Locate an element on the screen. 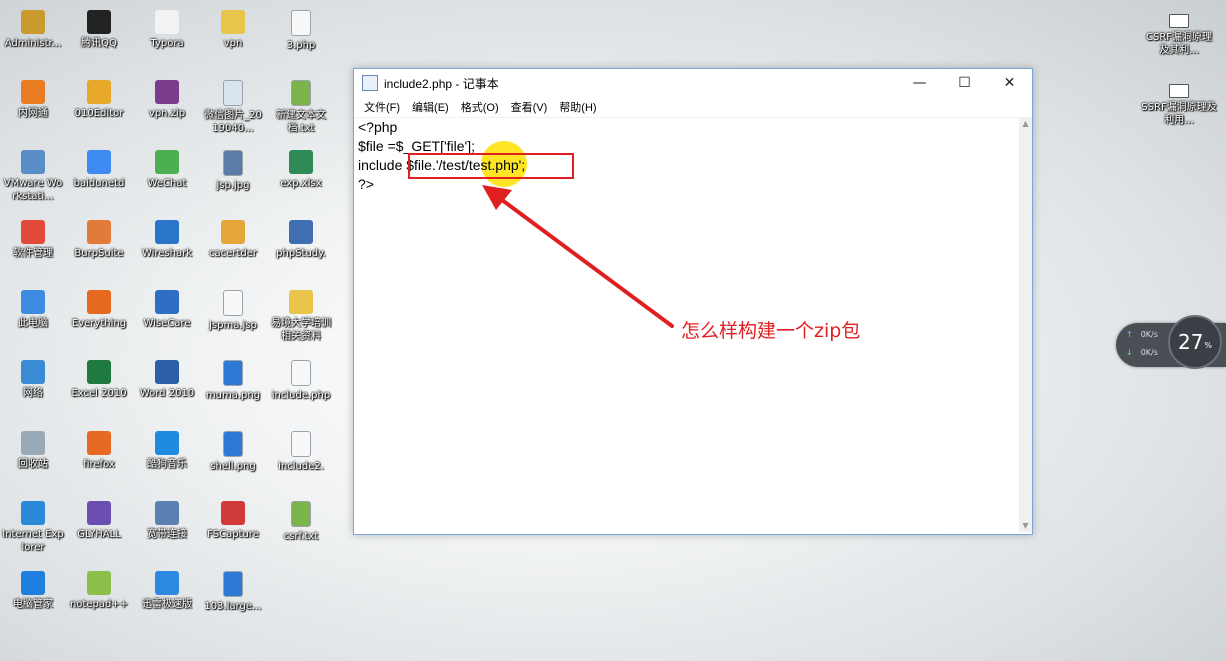 This screenshot has width=1226, height=661. upload-speed: ↑ 0K/s is located at coordinates (1142, 334).